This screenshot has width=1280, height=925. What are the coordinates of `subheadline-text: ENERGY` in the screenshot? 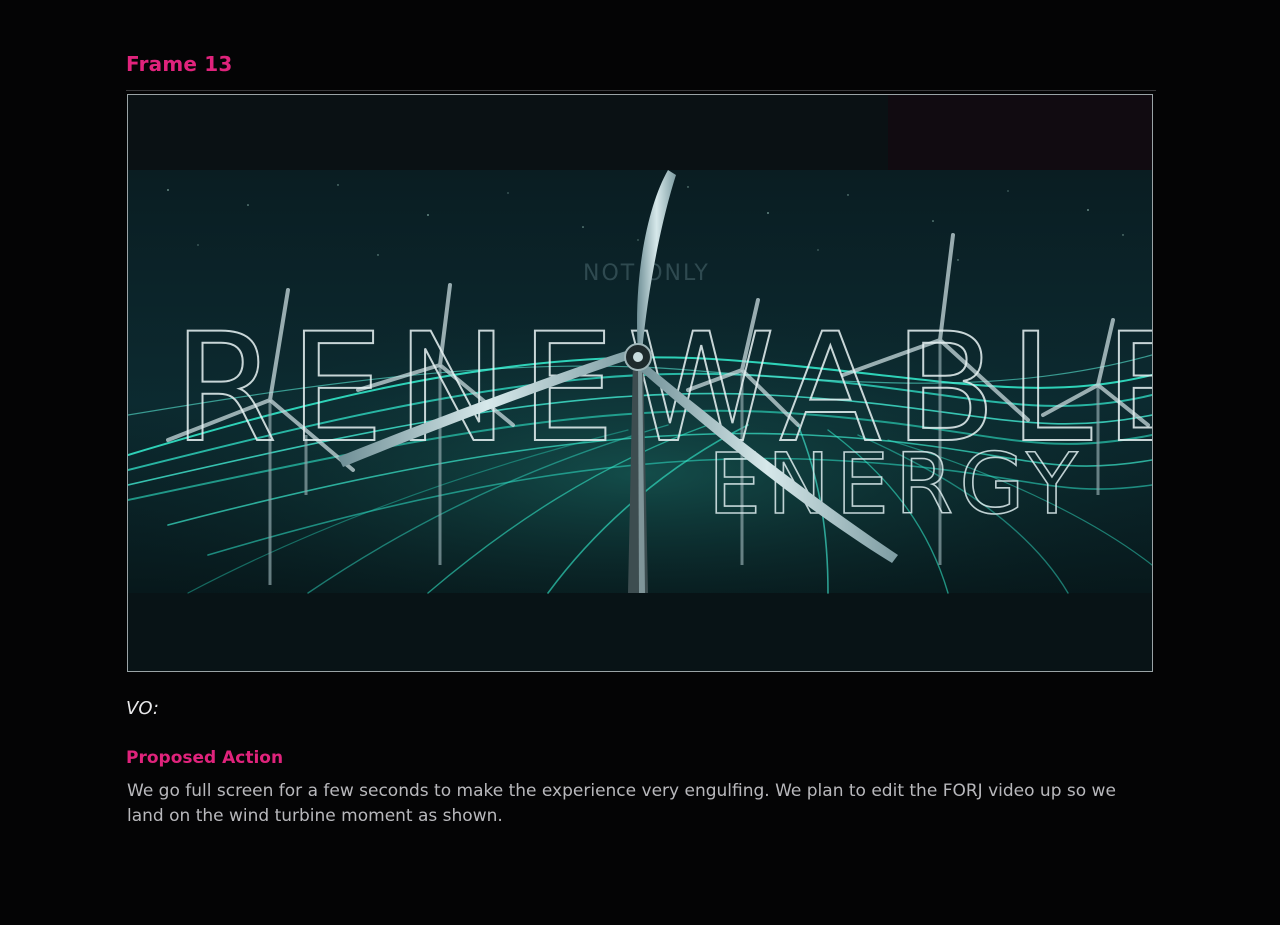 It's located at (896, 484).